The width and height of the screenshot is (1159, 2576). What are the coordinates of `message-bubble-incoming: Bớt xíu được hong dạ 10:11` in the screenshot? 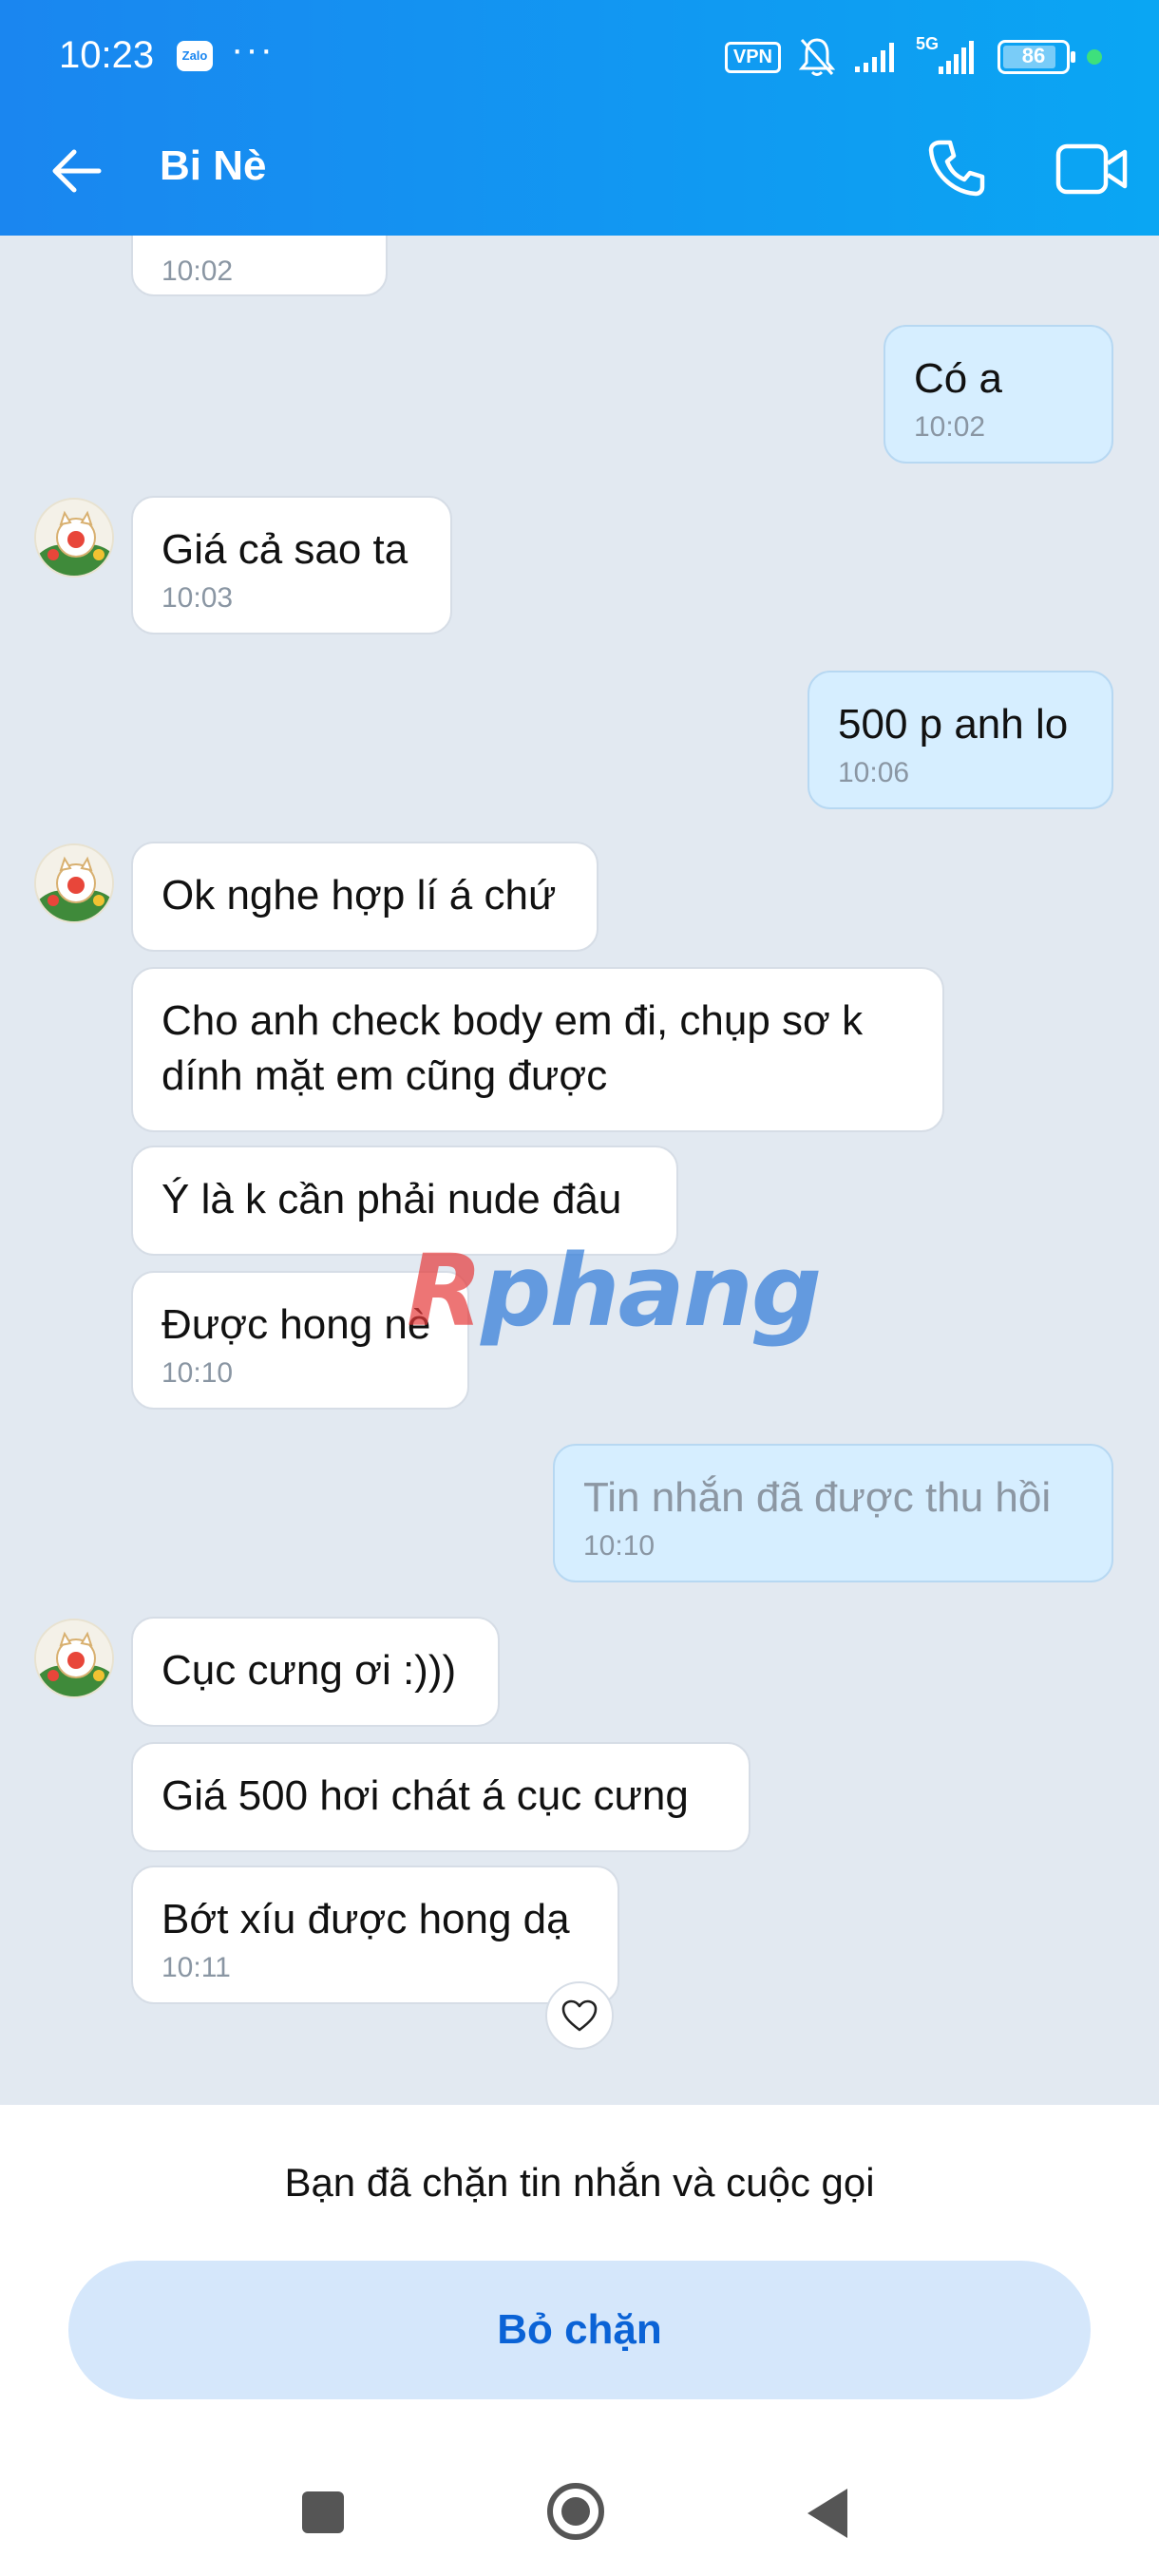 It's located at (375, 1935).